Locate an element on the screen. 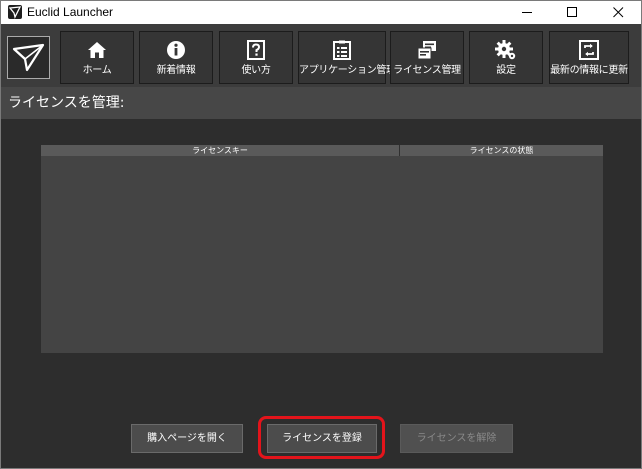 This screenshot has width=642, height=469. toolbar-howto-button: 使い方 is located at coordinates (256, 57).